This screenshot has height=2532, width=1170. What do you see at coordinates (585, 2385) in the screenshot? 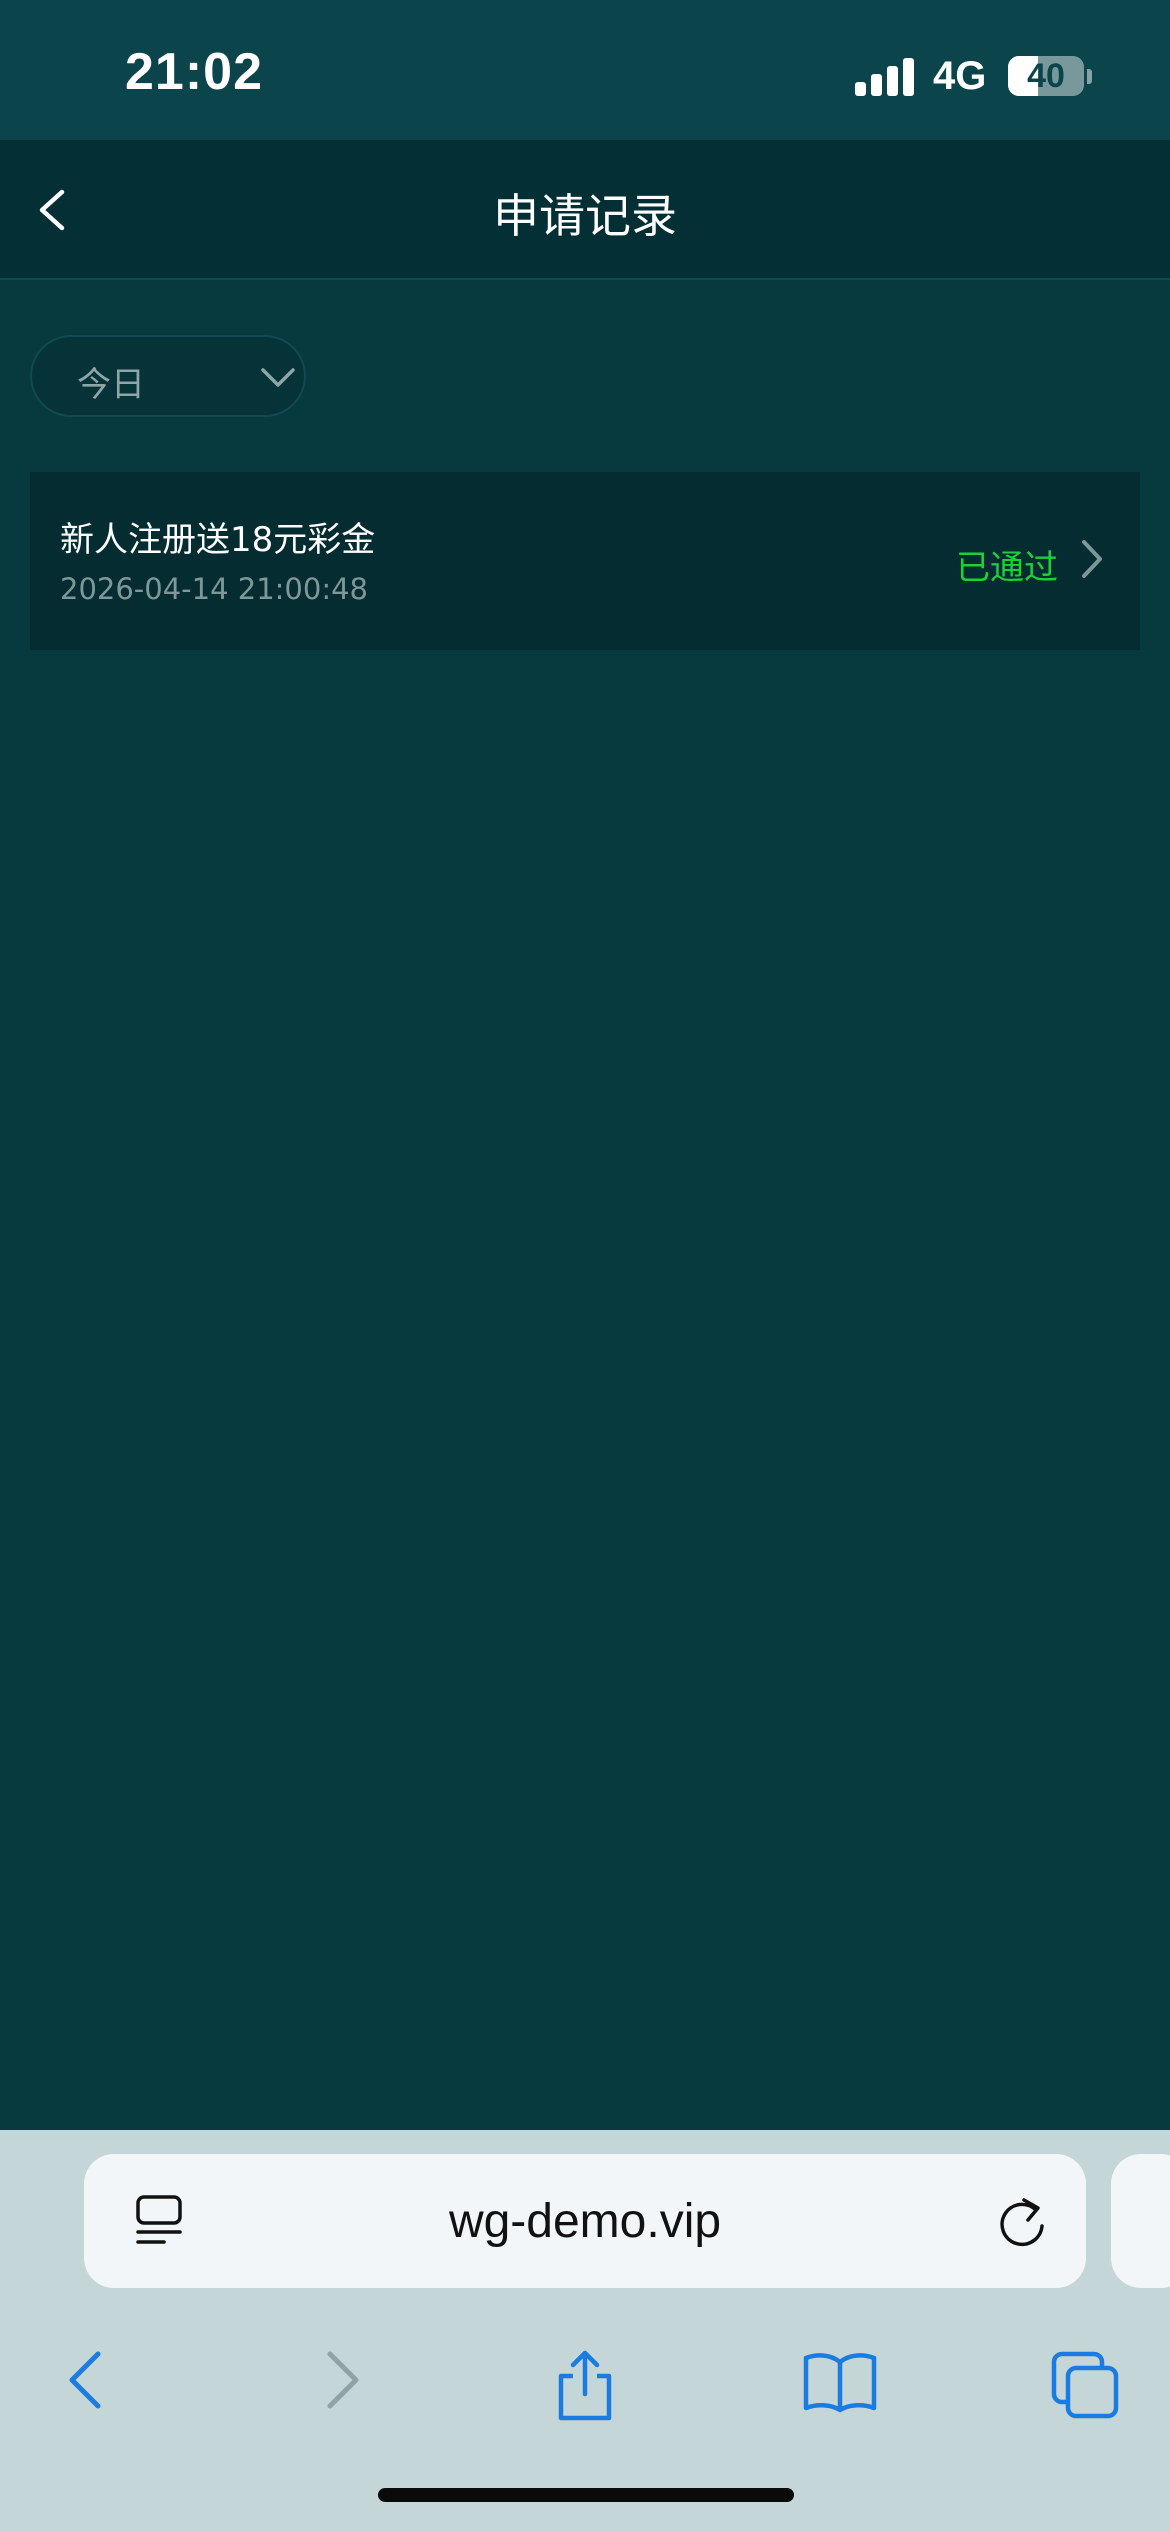
I see `share-icon` at bounding box center [585, 2385].